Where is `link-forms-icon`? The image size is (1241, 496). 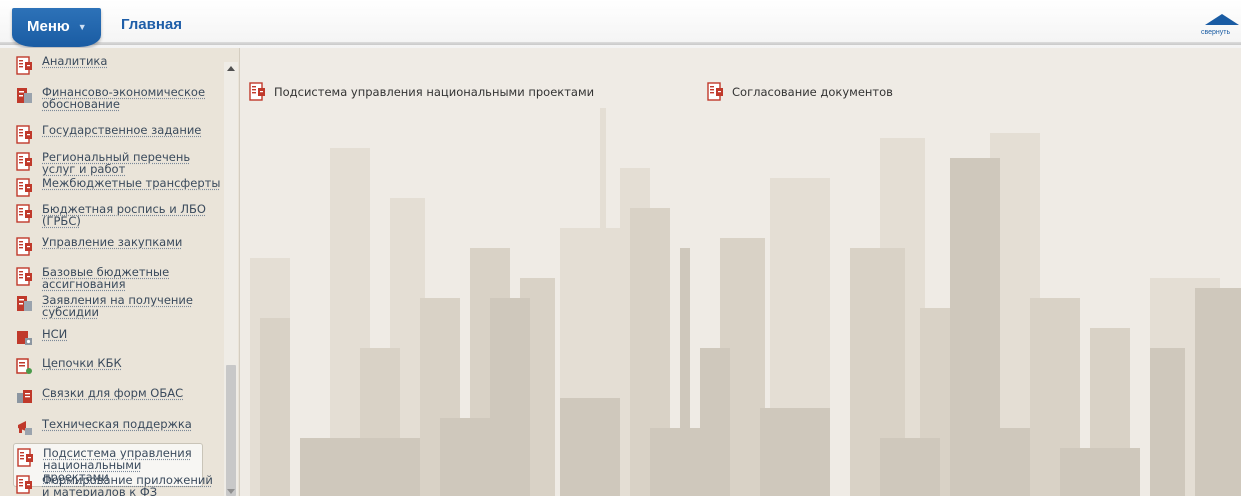 link-forms-icon is located at coordinates (24, 396).